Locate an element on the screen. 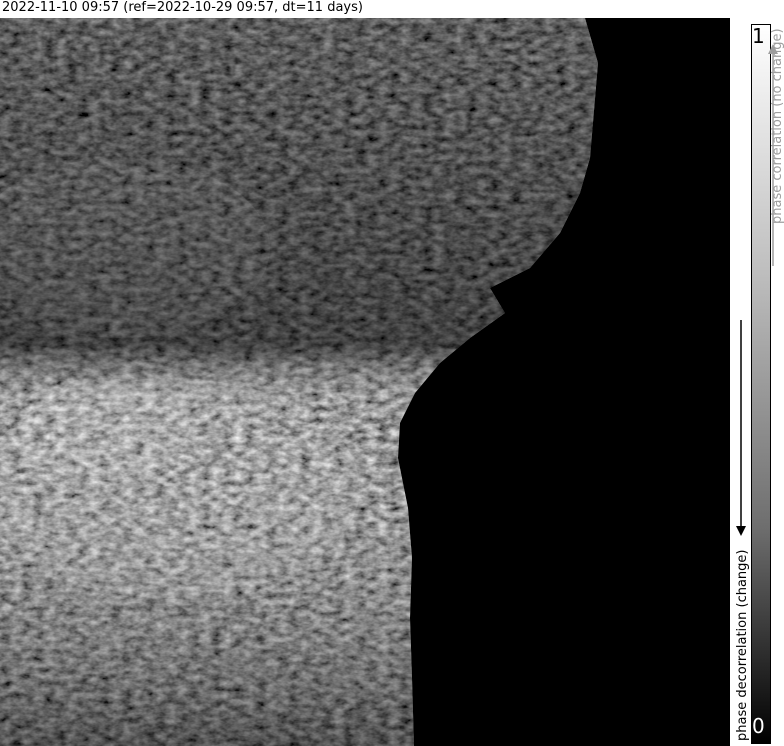 This screenshot has width=784, height=746. down-arrow-icon is located at coordinates (741, 428).